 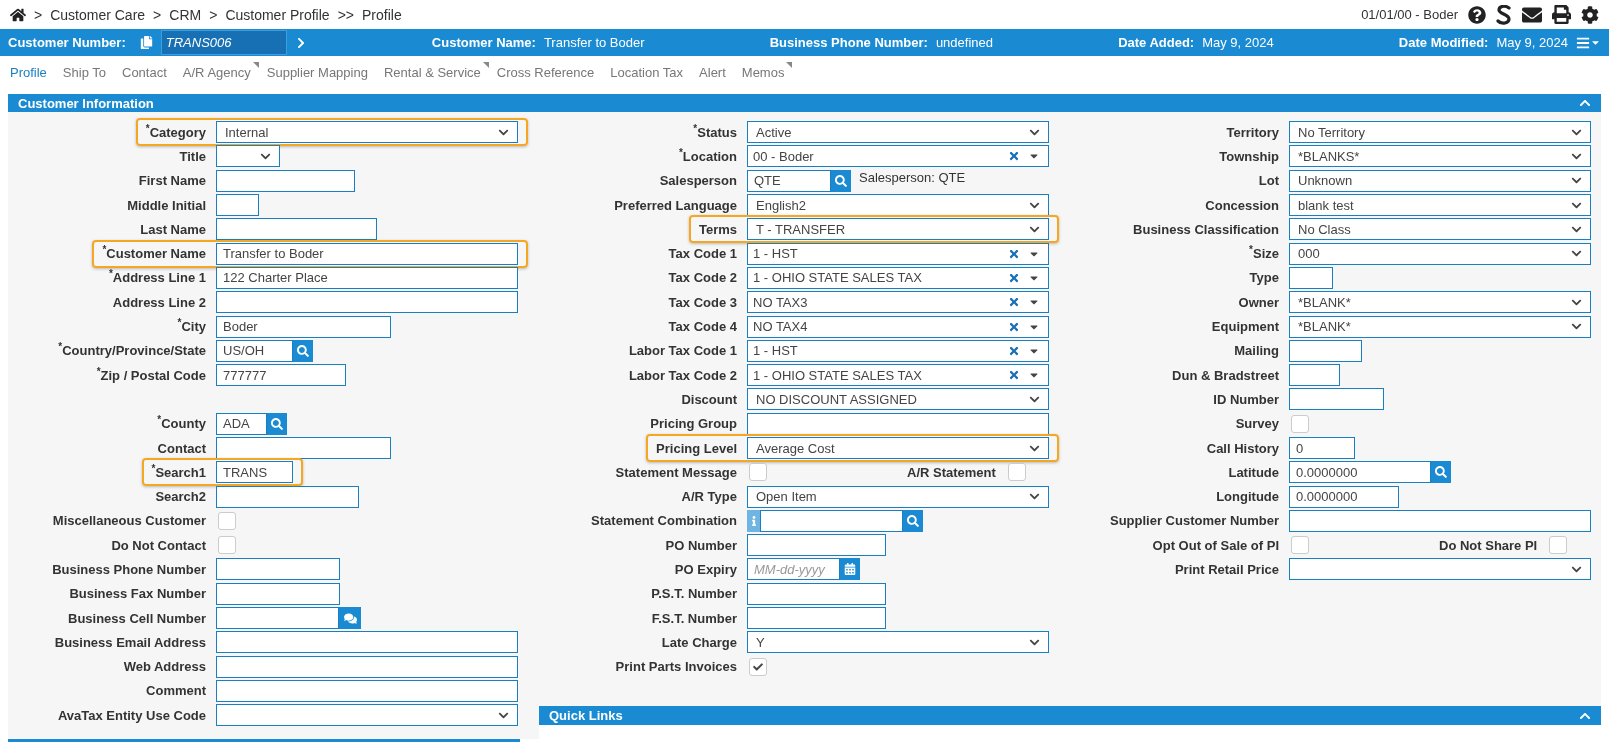 What do you see at coordinates (1344, 496) in the screenshot?
I see `input-field: 0.0000000` at bounding box center [1344, 496].